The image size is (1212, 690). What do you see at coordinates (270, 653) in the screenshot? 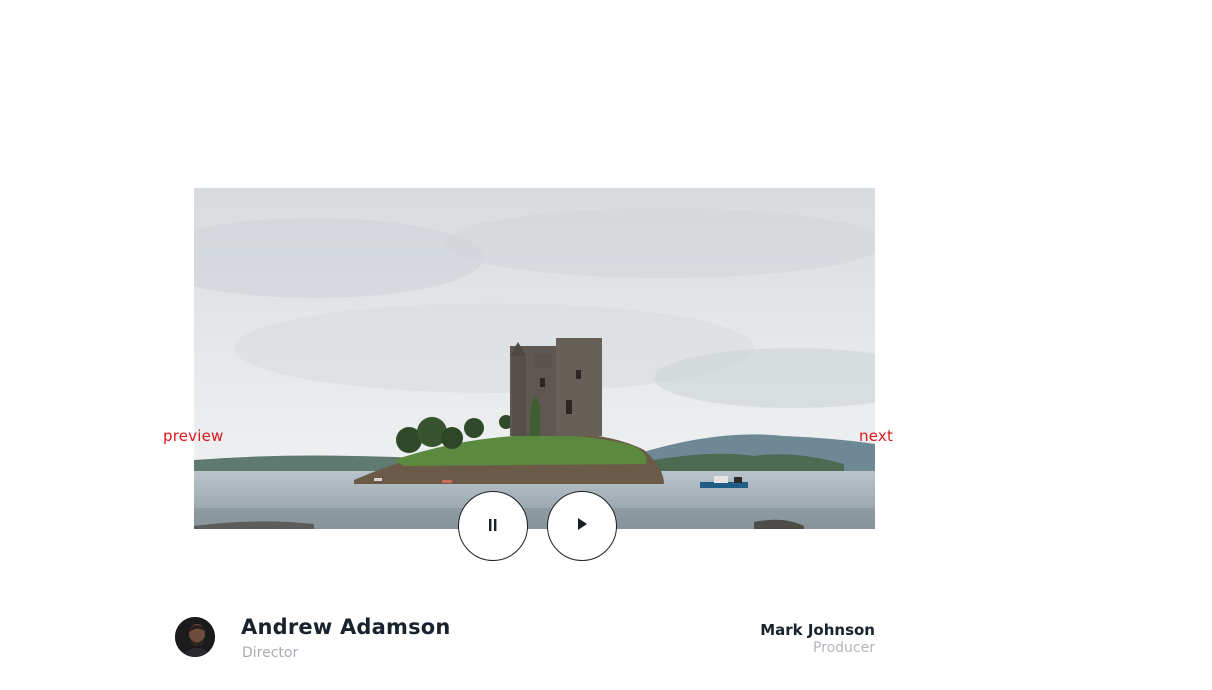
I see `director-role: Director` at bounding box center [270, 653].